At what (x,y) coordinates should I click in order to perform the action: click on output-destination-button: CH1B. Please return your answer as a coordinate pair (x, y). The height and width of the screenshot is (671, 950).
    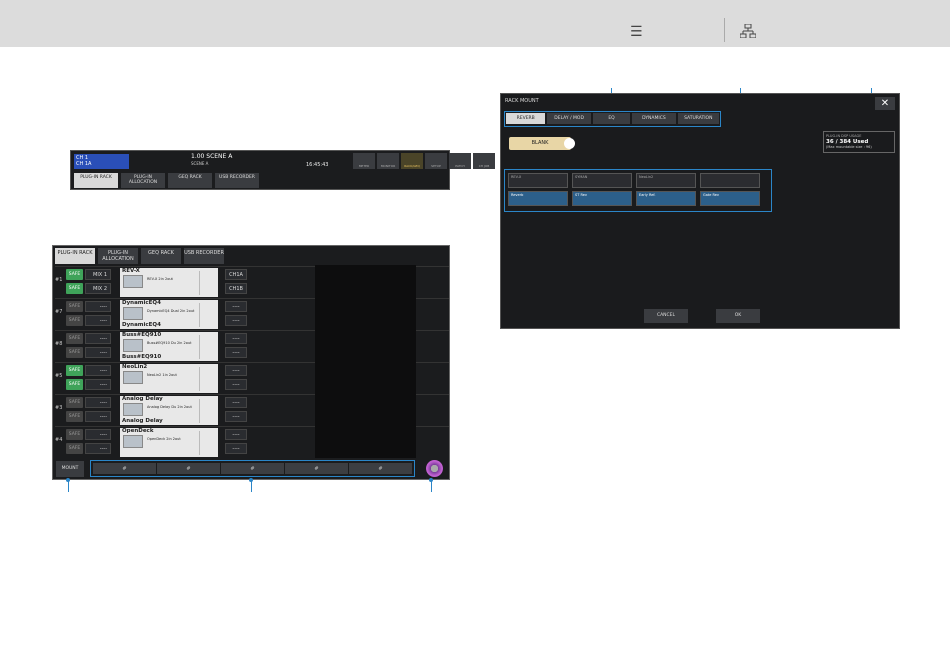
    Looking at the image, I should click on (236, 288).